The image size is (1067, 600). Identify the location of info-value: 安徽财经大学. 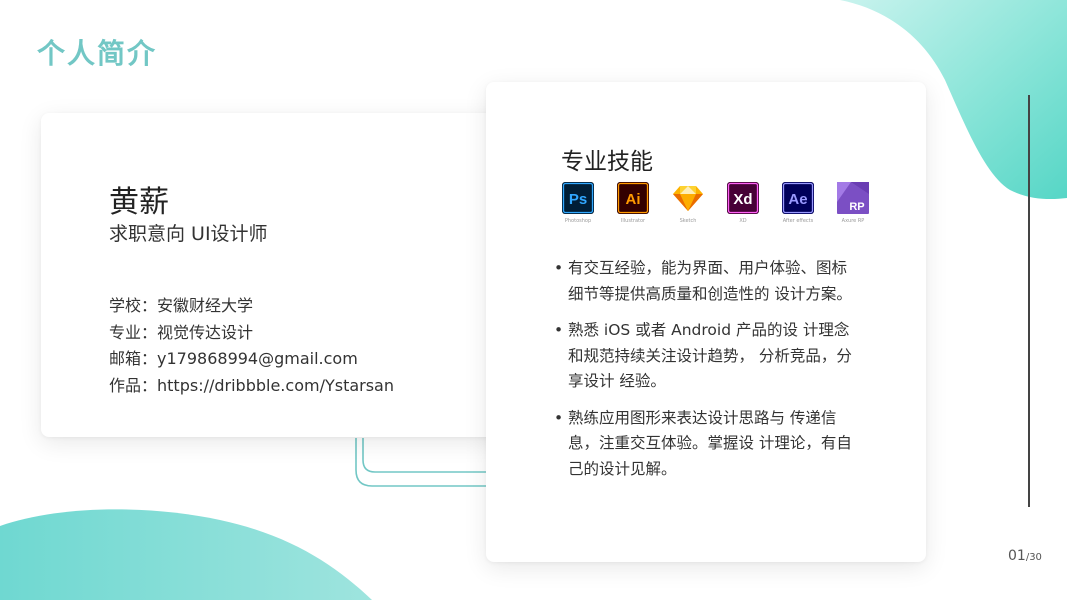
(205, 305).